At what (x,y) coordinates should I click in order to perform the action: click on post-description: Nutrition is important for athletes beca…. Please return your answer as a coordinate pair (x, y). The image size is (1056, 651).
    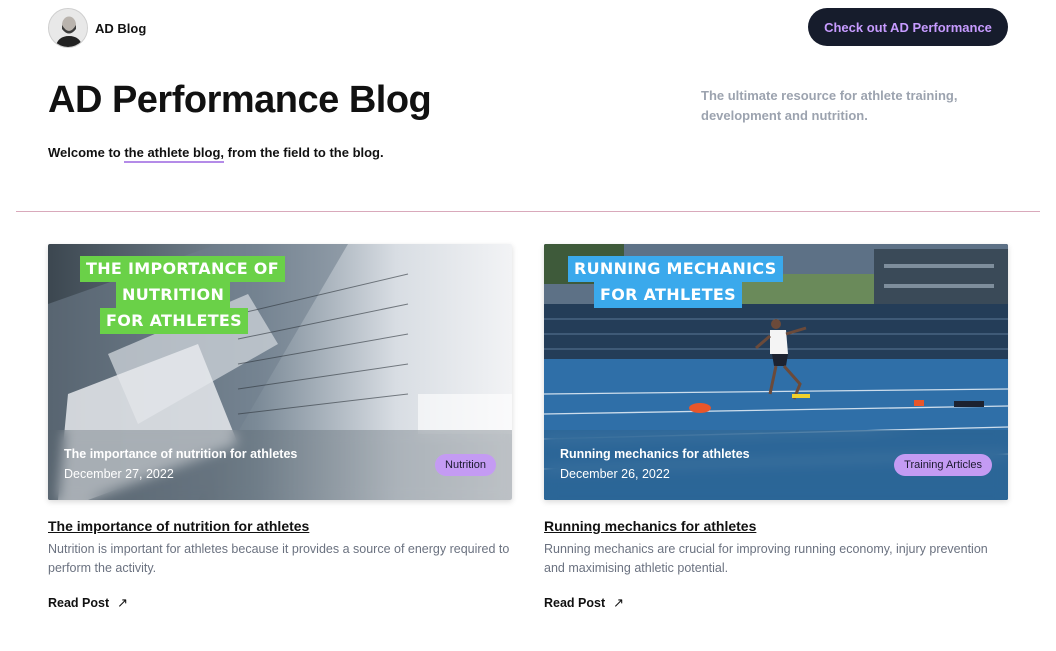
    Looking at the image, I should click on (279, 558).